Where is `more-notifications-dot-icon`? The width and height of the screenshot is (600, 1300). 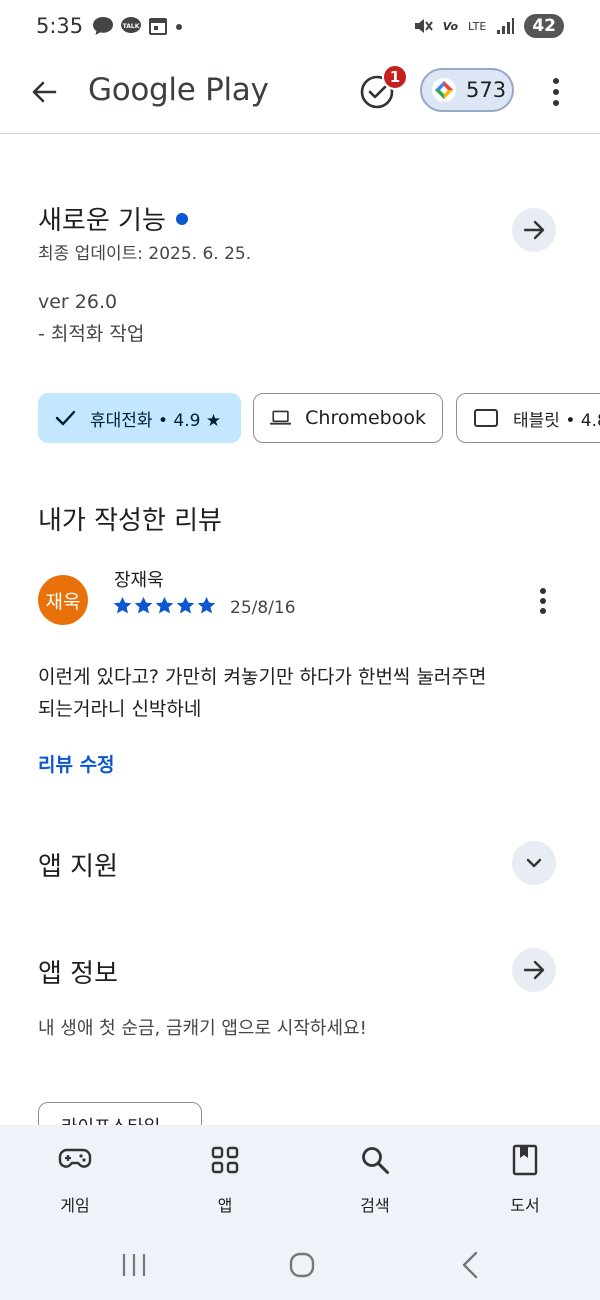 more-notifications-dot-icon is located at coordinates (179, 27).